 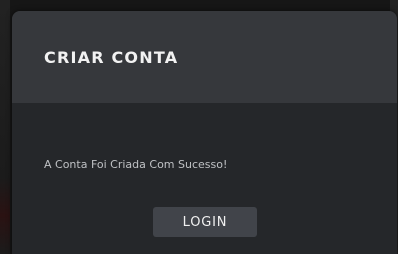 What do you see at coordinates (111, 57) in the screenshot?
I see `modal-title: CRIAR CONTA` at bounding box center [111, 57].